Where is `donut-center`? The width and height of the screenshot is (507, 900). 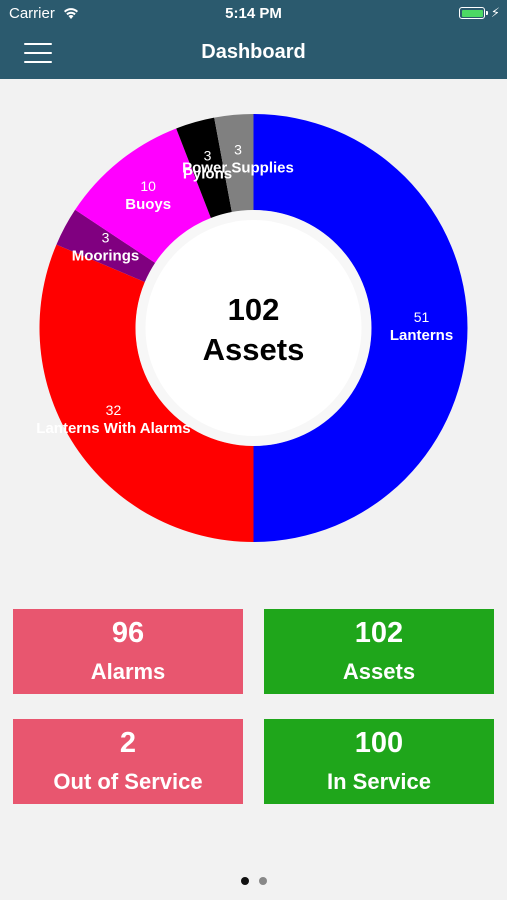
donut-center is located at coordinates (253, 328).